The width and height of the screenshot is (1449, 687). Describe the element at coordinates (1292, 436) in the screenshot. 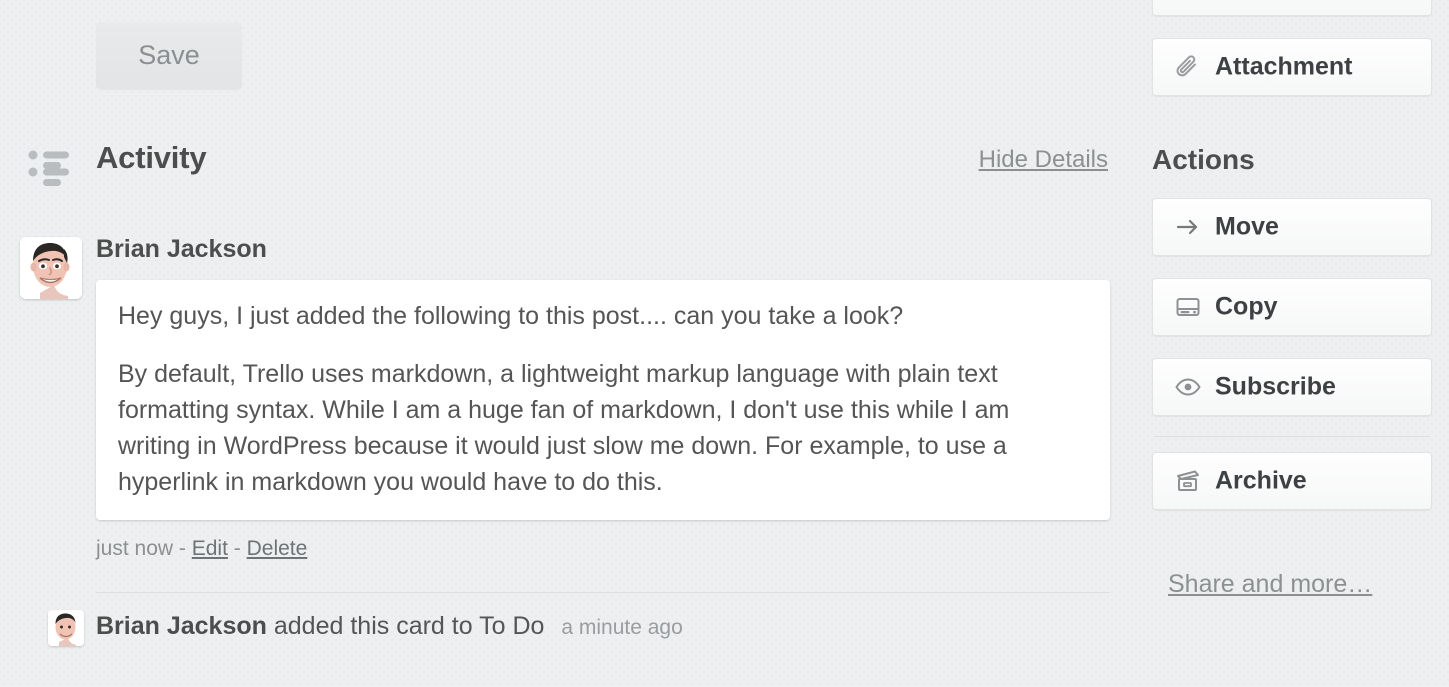

I see `sidebar-divider` at that location.